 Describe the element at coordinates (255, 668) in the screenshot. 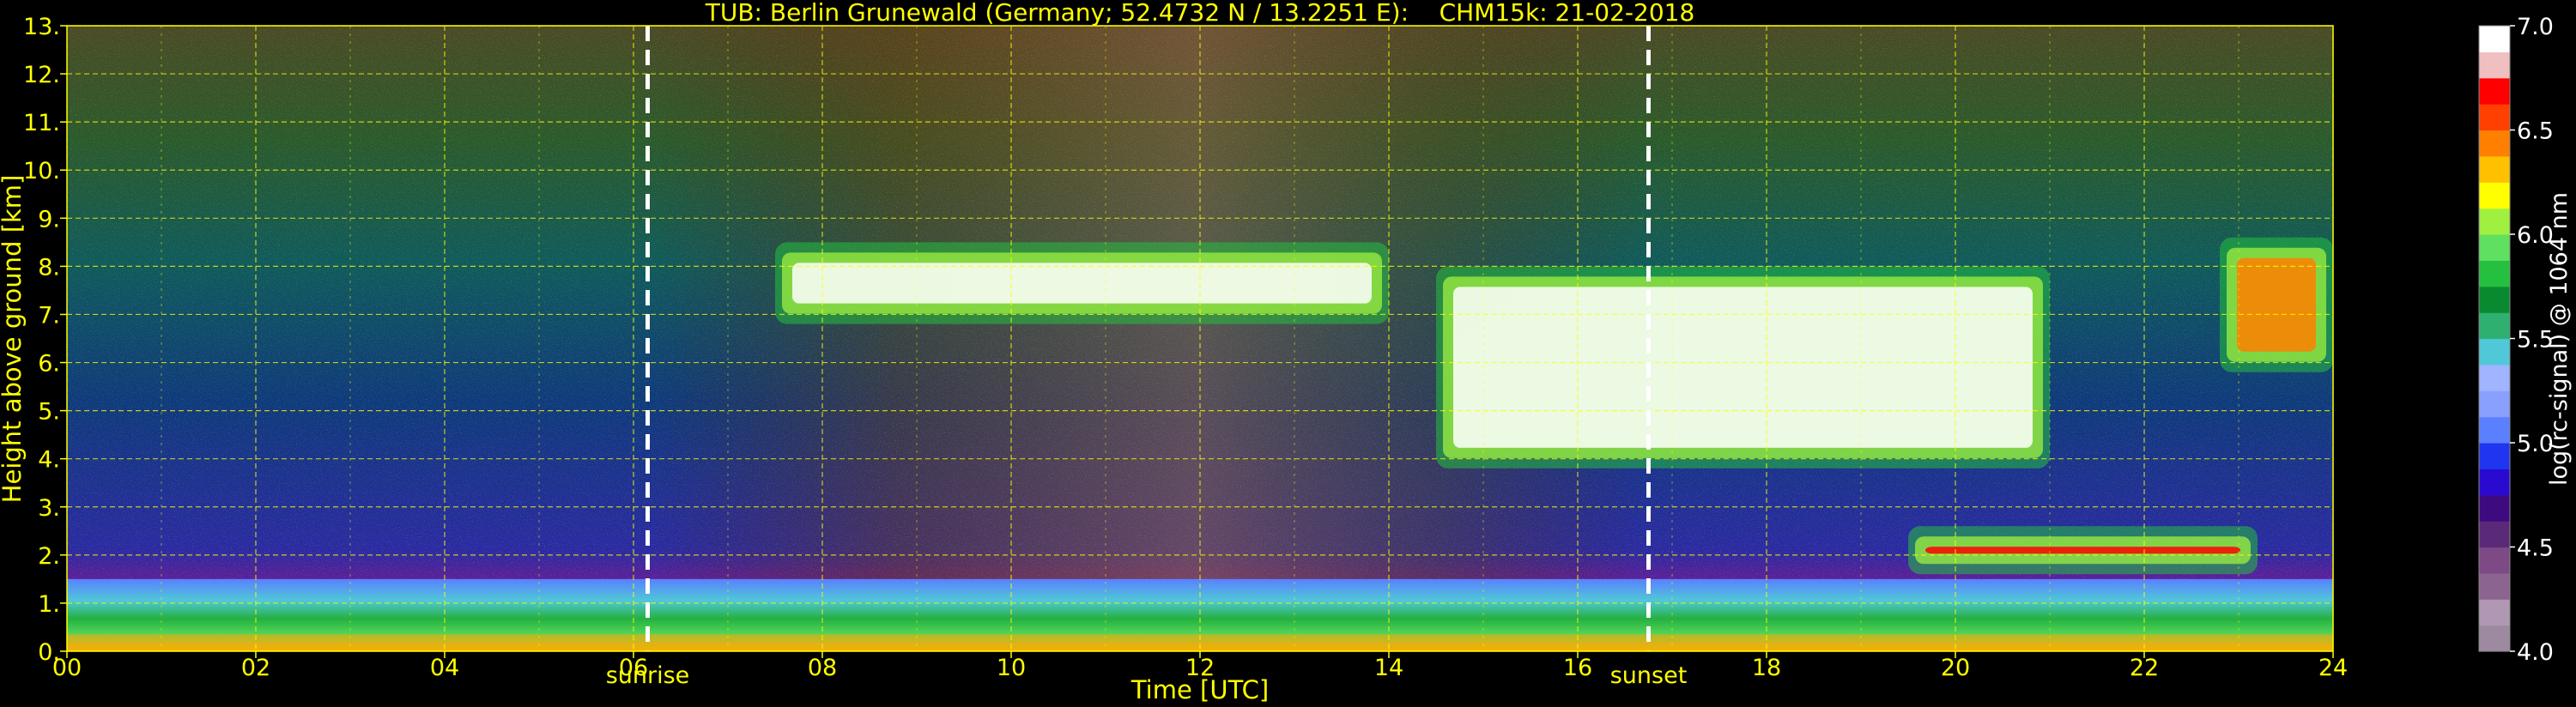

I see `x-tick-label: 02` at that location.